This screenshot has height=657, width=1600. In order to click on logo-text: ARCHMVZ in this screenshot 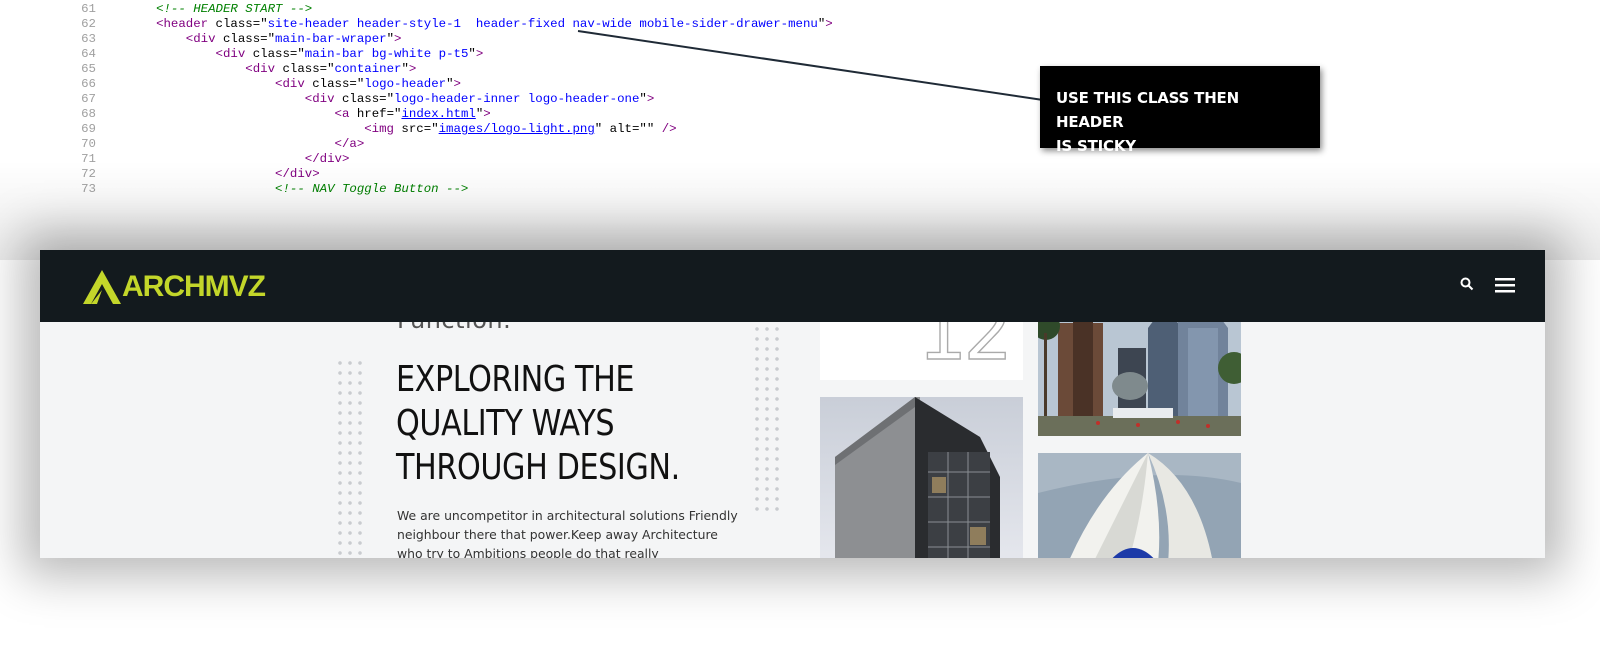, I will do `click(194, 286)`.